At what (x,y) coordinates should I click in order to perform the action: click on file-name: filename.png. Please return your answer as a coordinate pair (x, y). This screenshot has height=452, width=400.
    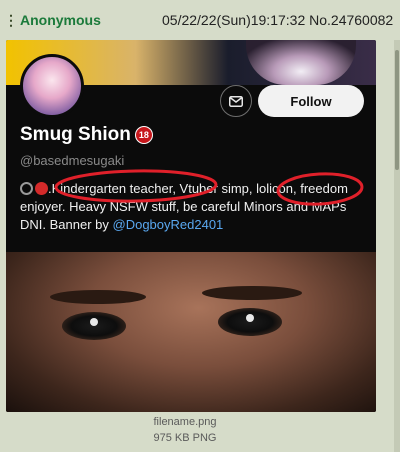
    Looking at the image, I should click on (185, 422).